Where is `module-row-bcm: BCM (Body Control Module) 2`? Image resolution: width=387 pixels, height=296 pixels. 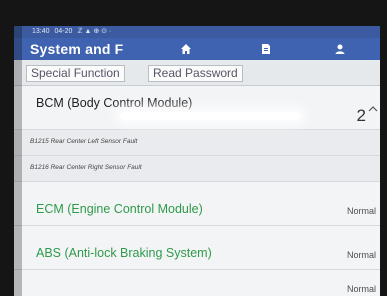 module-row-bcm: BCM (Body Control Module) 2 is located at coordinates (197, 108).